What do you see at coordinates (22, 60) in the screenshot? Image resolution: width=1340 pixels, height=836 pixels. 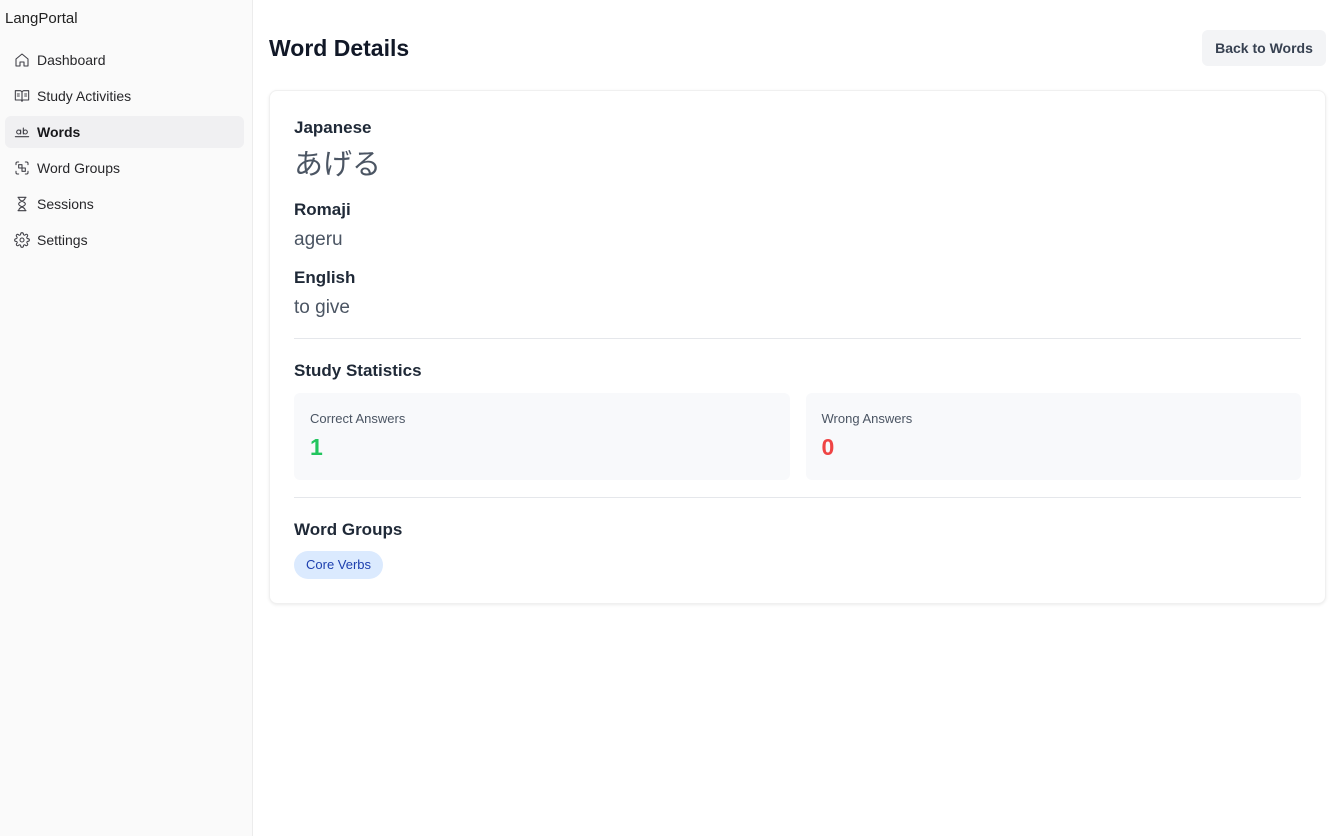 I see `home-icon` at bounding box center [22, 60].